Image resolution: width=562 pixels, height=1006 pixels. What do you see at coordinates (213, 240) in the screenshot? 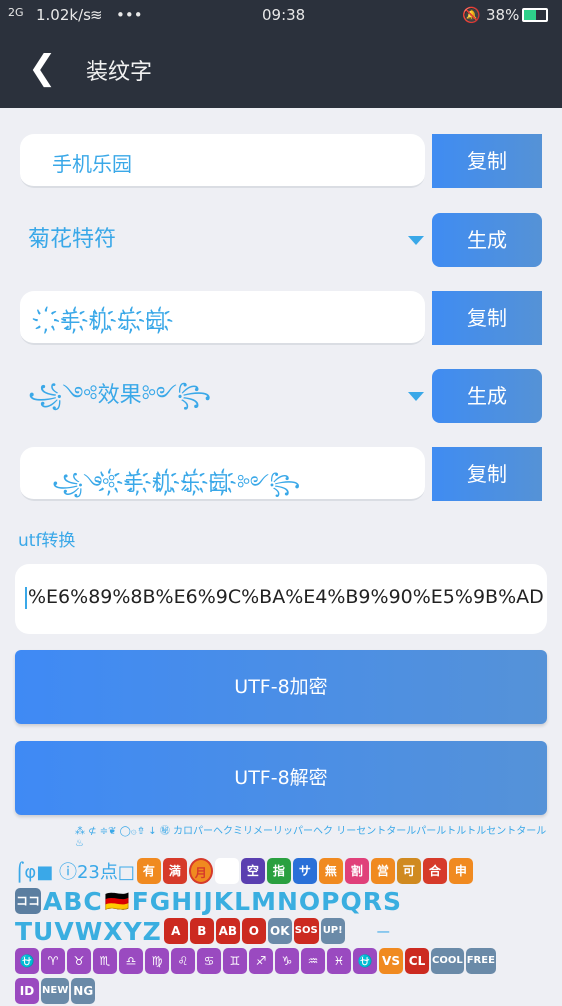
I see `style-select-1: 菊花特符` at bounding box center [213, 240].